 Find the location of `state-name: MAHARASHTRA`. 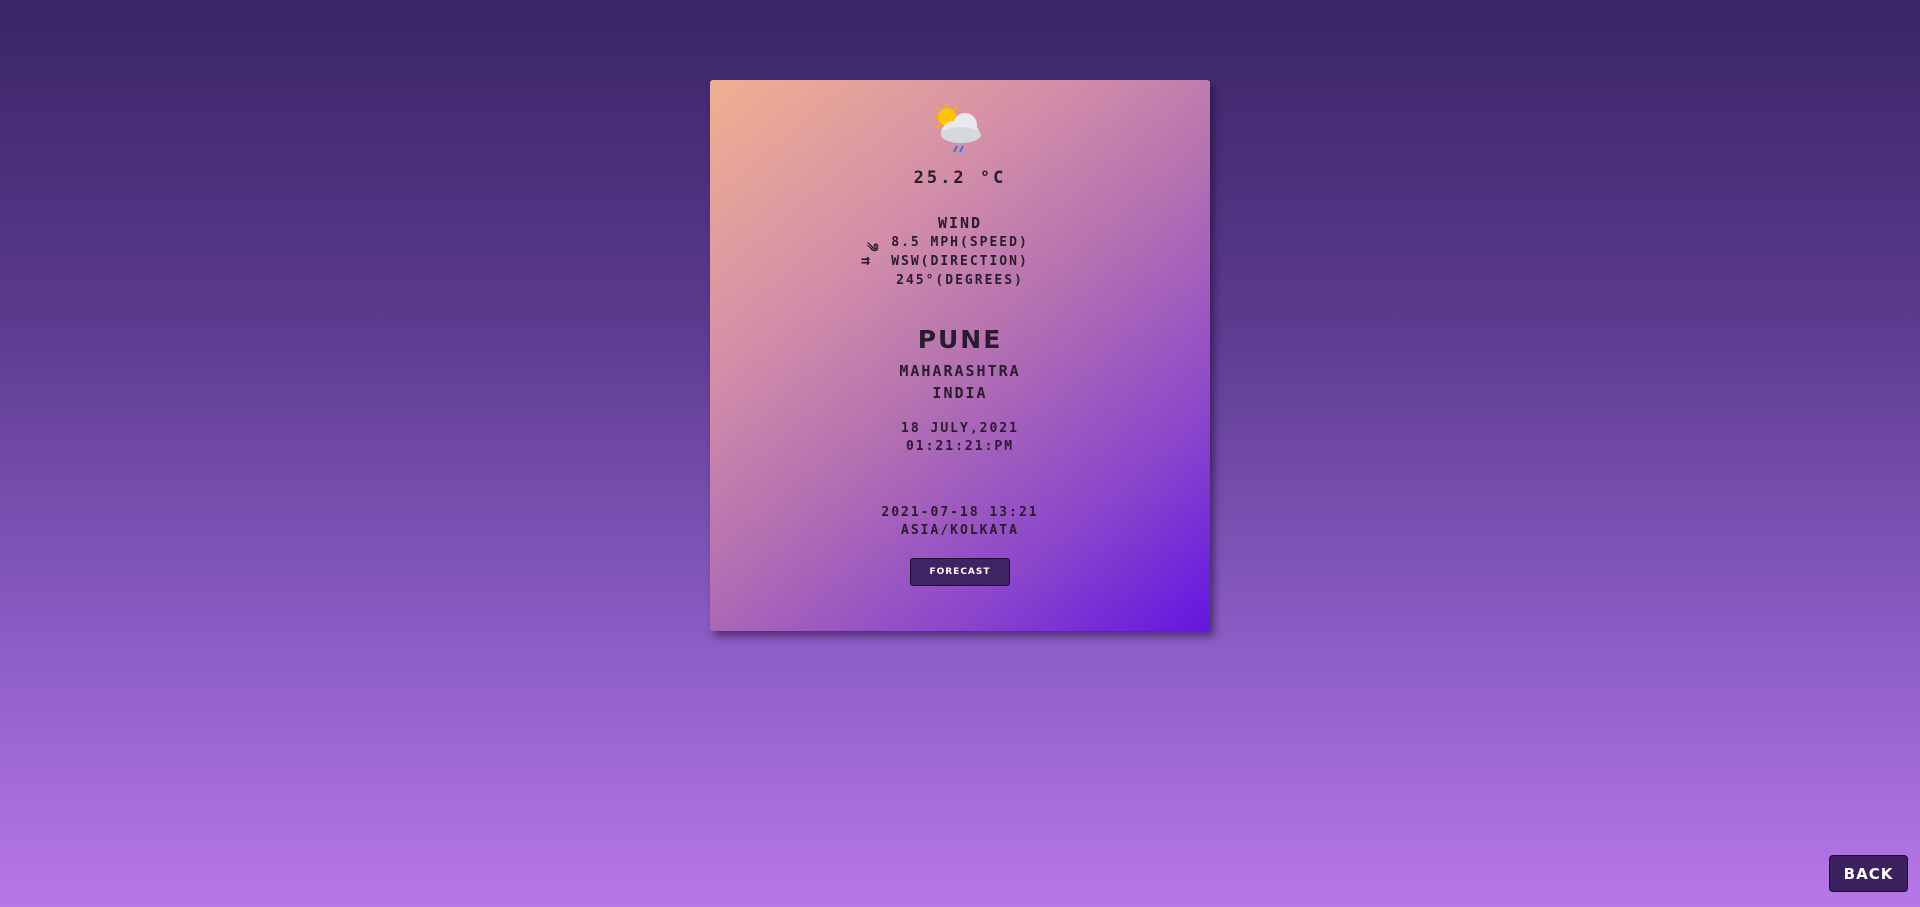

state-name: MAHARASHTRA is located at coordinates (960, 371).